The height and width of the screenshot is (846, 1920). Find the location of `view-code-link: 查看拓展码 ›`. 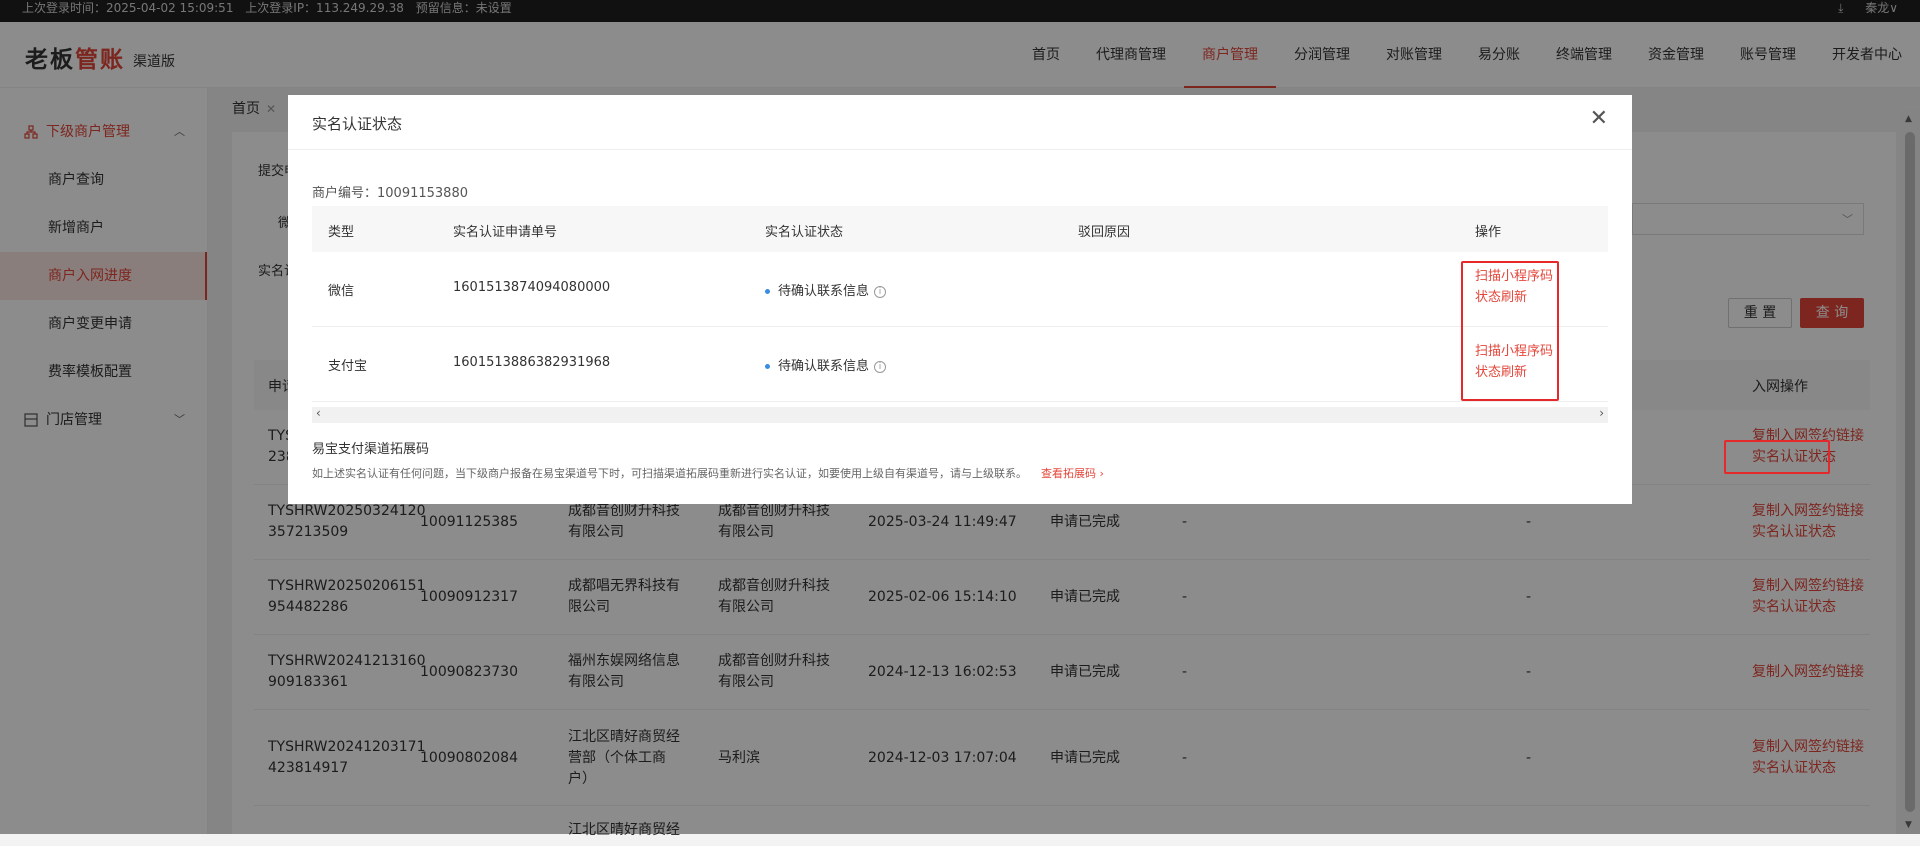

view-code-link: 查看拓展码 › is located at coordinates (1072, 473).